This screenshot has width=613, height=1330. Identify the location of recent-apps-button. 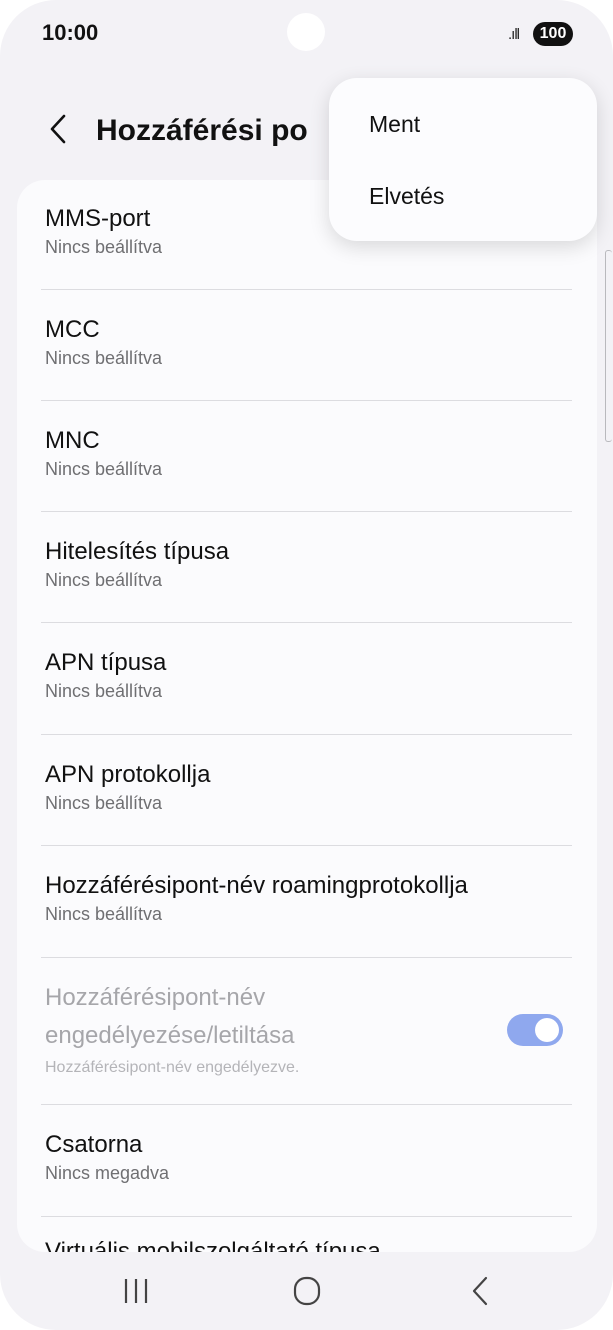
(137, 1291).